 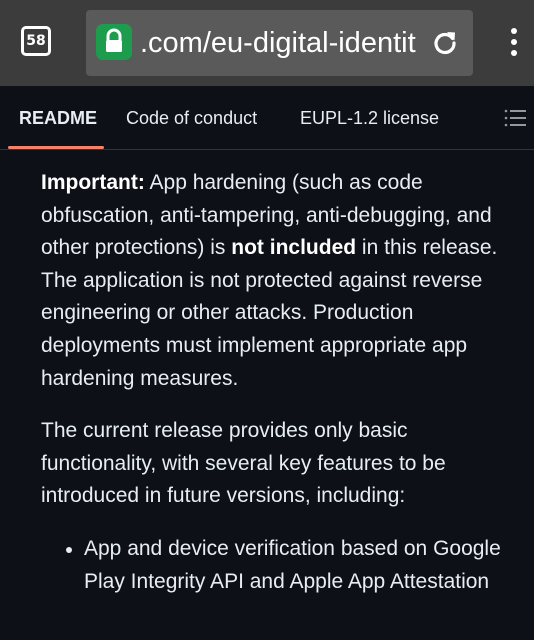 I want to click on reload-icon, so click(x=445, y=43).